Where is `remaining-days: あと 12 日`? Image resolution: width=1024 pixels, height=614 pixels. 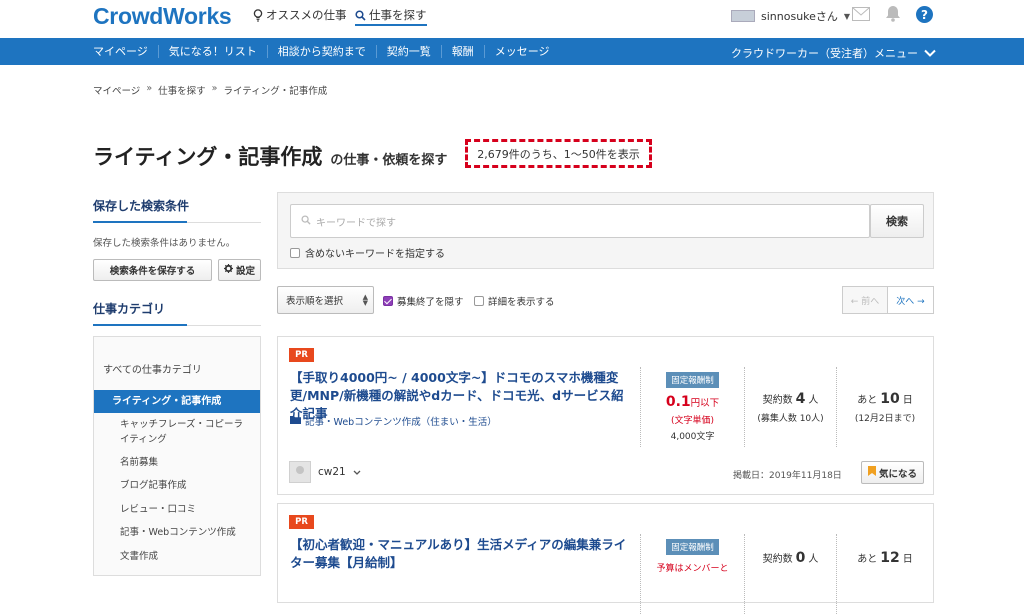 remaining-days: あと 12 日 is located at coordinates (885, 558).